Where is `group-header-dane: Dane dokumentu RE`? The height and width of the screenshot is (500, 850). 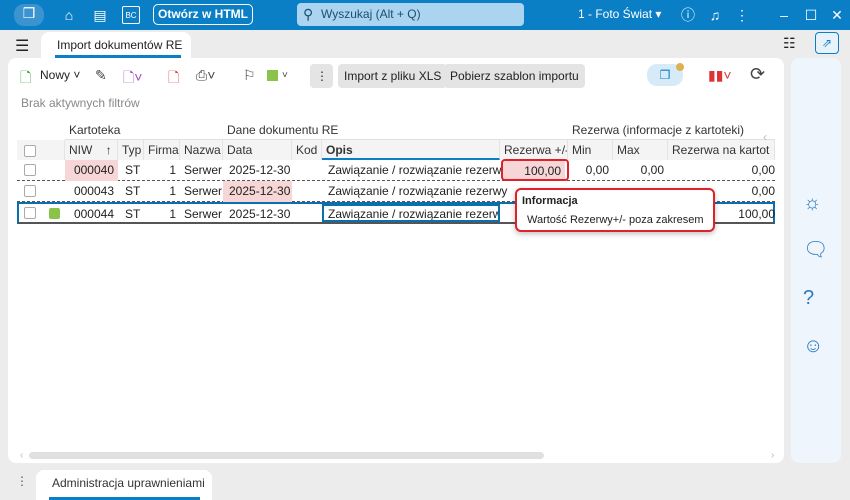
group-header-dane: Dane dokumentu RE is located at coordinates (395, 130).